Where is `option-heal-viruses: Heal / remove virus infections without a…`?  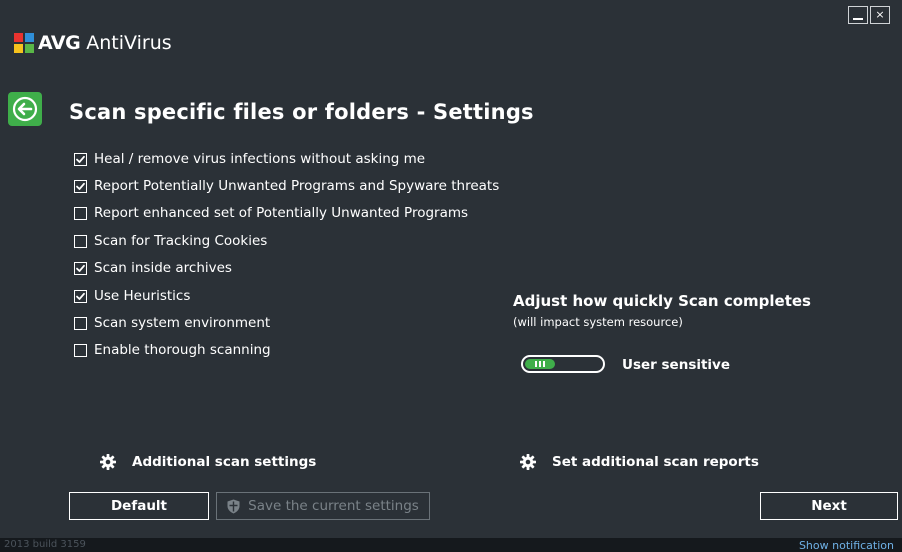
option-heal-viruses: Heal / remove virus infections without a… is located at coordinates (249, 159).